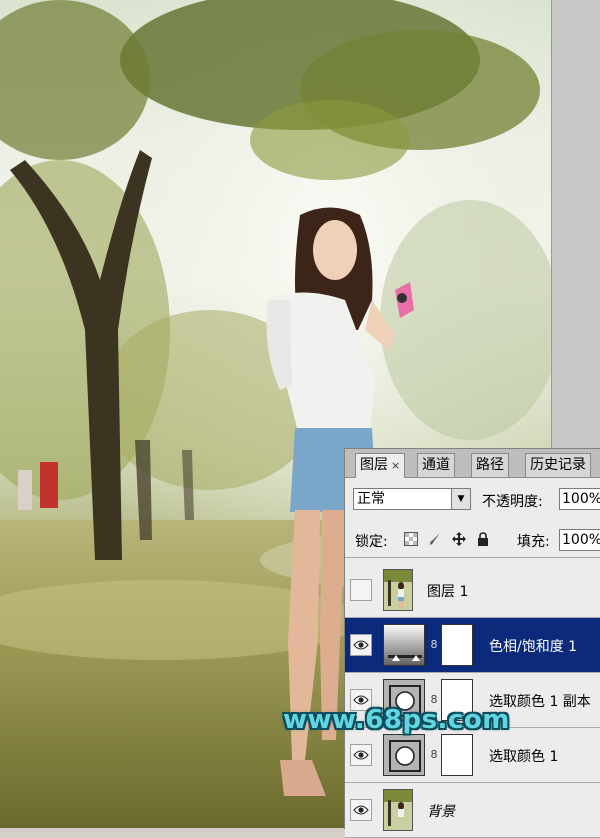 This screenshot has width=600, height=838. What do you see at coordinates (579, 540) in the screenshot?
I see `fill-input: 100%` at bounding box center [579, 540].